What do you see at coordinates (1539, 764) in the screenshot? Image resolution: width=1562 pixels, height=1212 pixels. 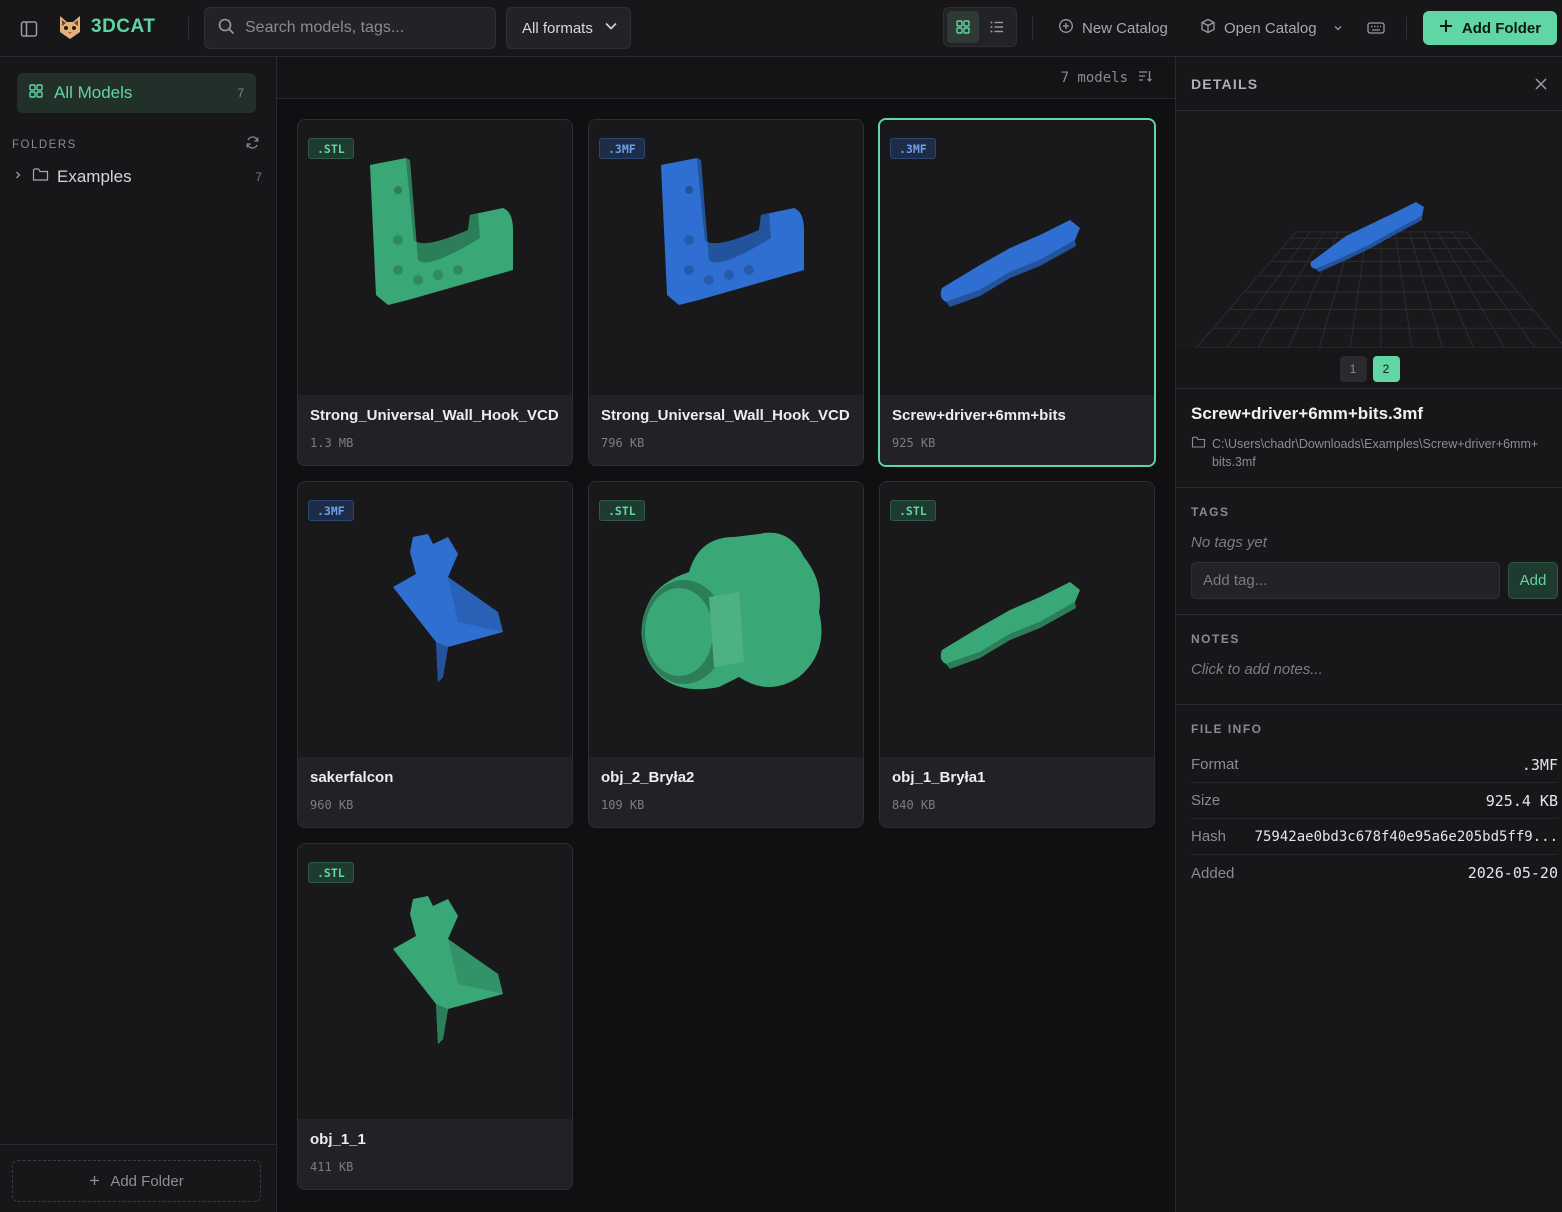 I see `file-info-value: .3MF` at bounding box center [1539, 764].